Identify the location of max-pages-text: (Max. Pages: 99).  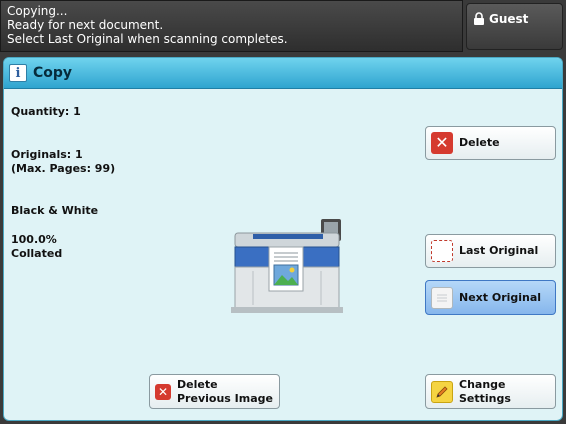
(63, 168).